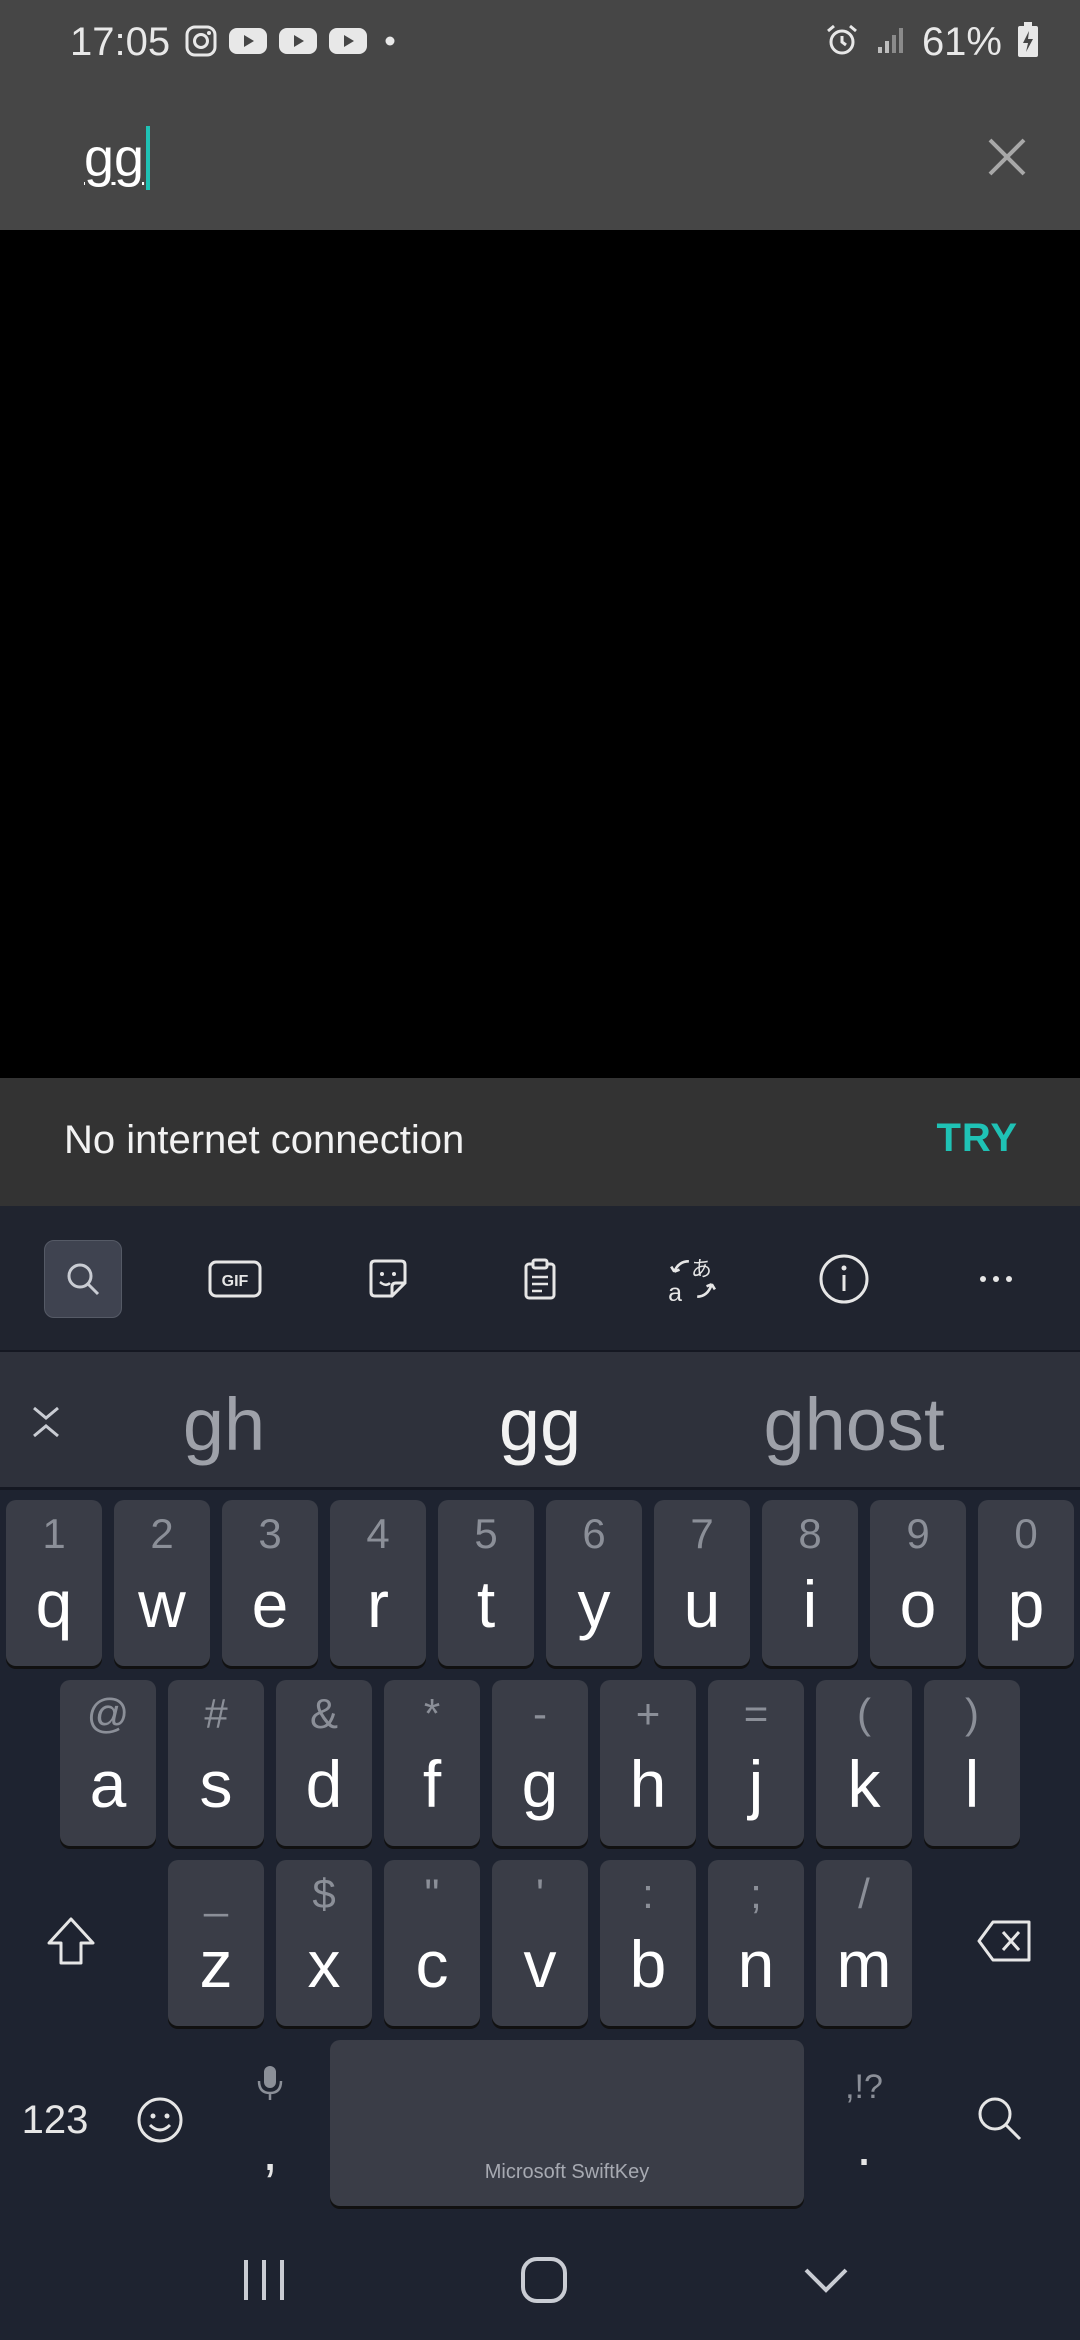 The height and width of the screenshot is (2340, 1080). What do you see at coordinates (108, 1763) in the screenshot?
I see `key-a: @ a` at bounding box center [108, 1763].